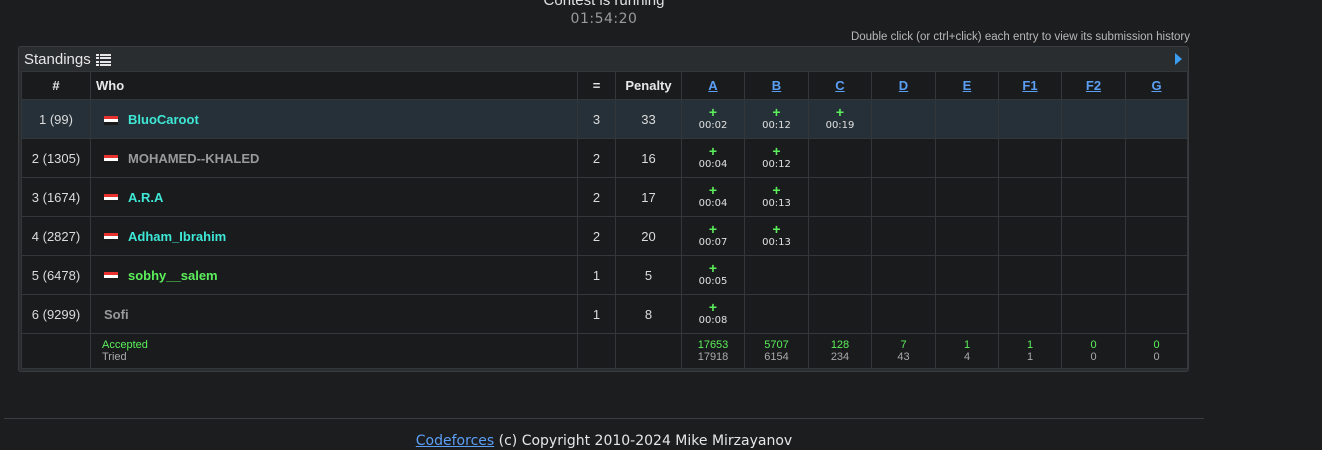 The height and width of the screenshot is (450, 1322). Describe the element at coordinates (604, 275) in the screenshot. I see `table-row: 5 (6478) sobhy__salem 1 5 +00:05` at that location.